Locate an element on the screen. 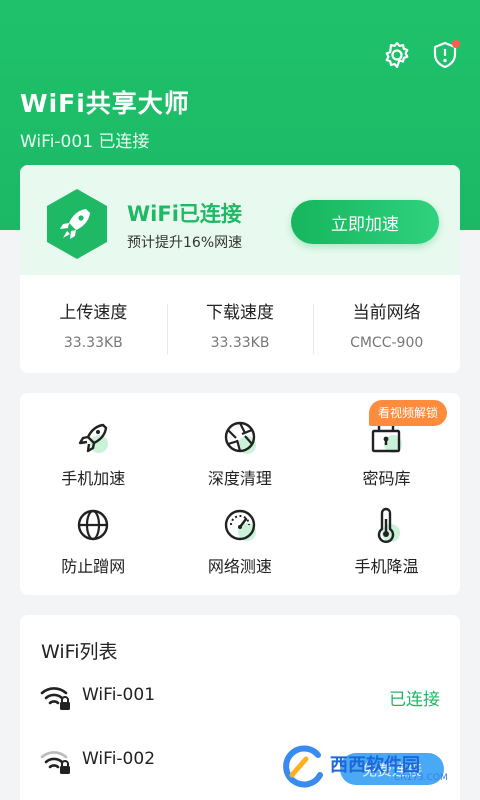 The width and height of the screenshot is (480, 800). stat-value: CMCC-900 is located at coordinates (387, 342).